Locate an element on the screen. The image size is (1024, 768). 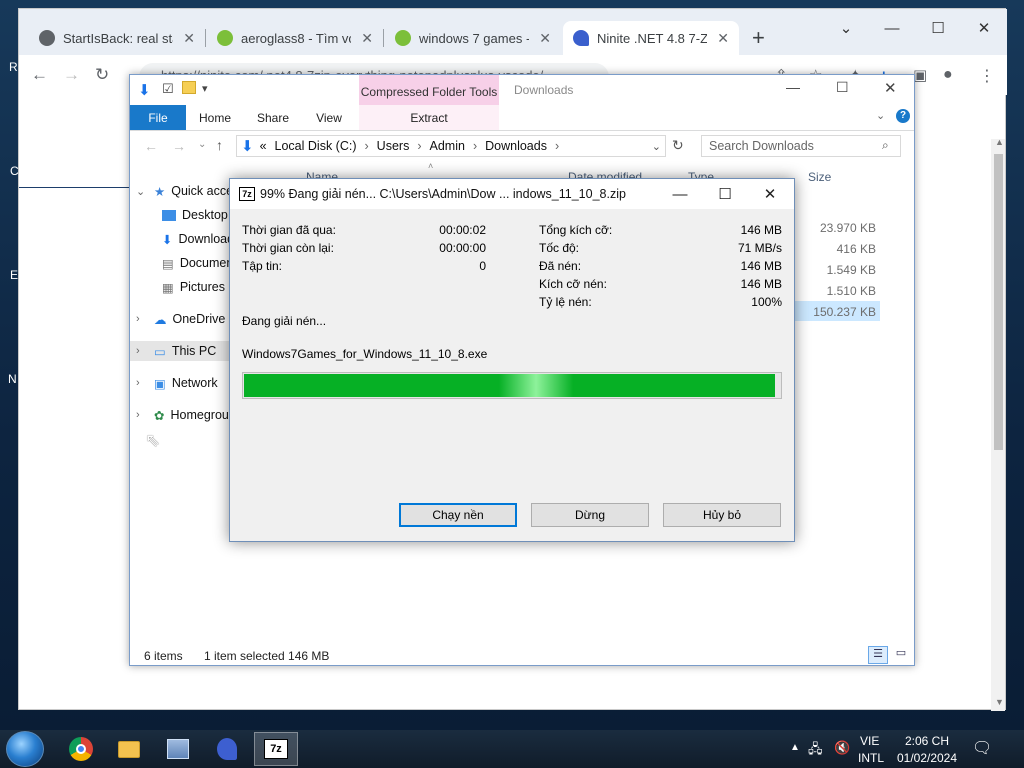
start-orb-icon is located at coordinates (25, 749).